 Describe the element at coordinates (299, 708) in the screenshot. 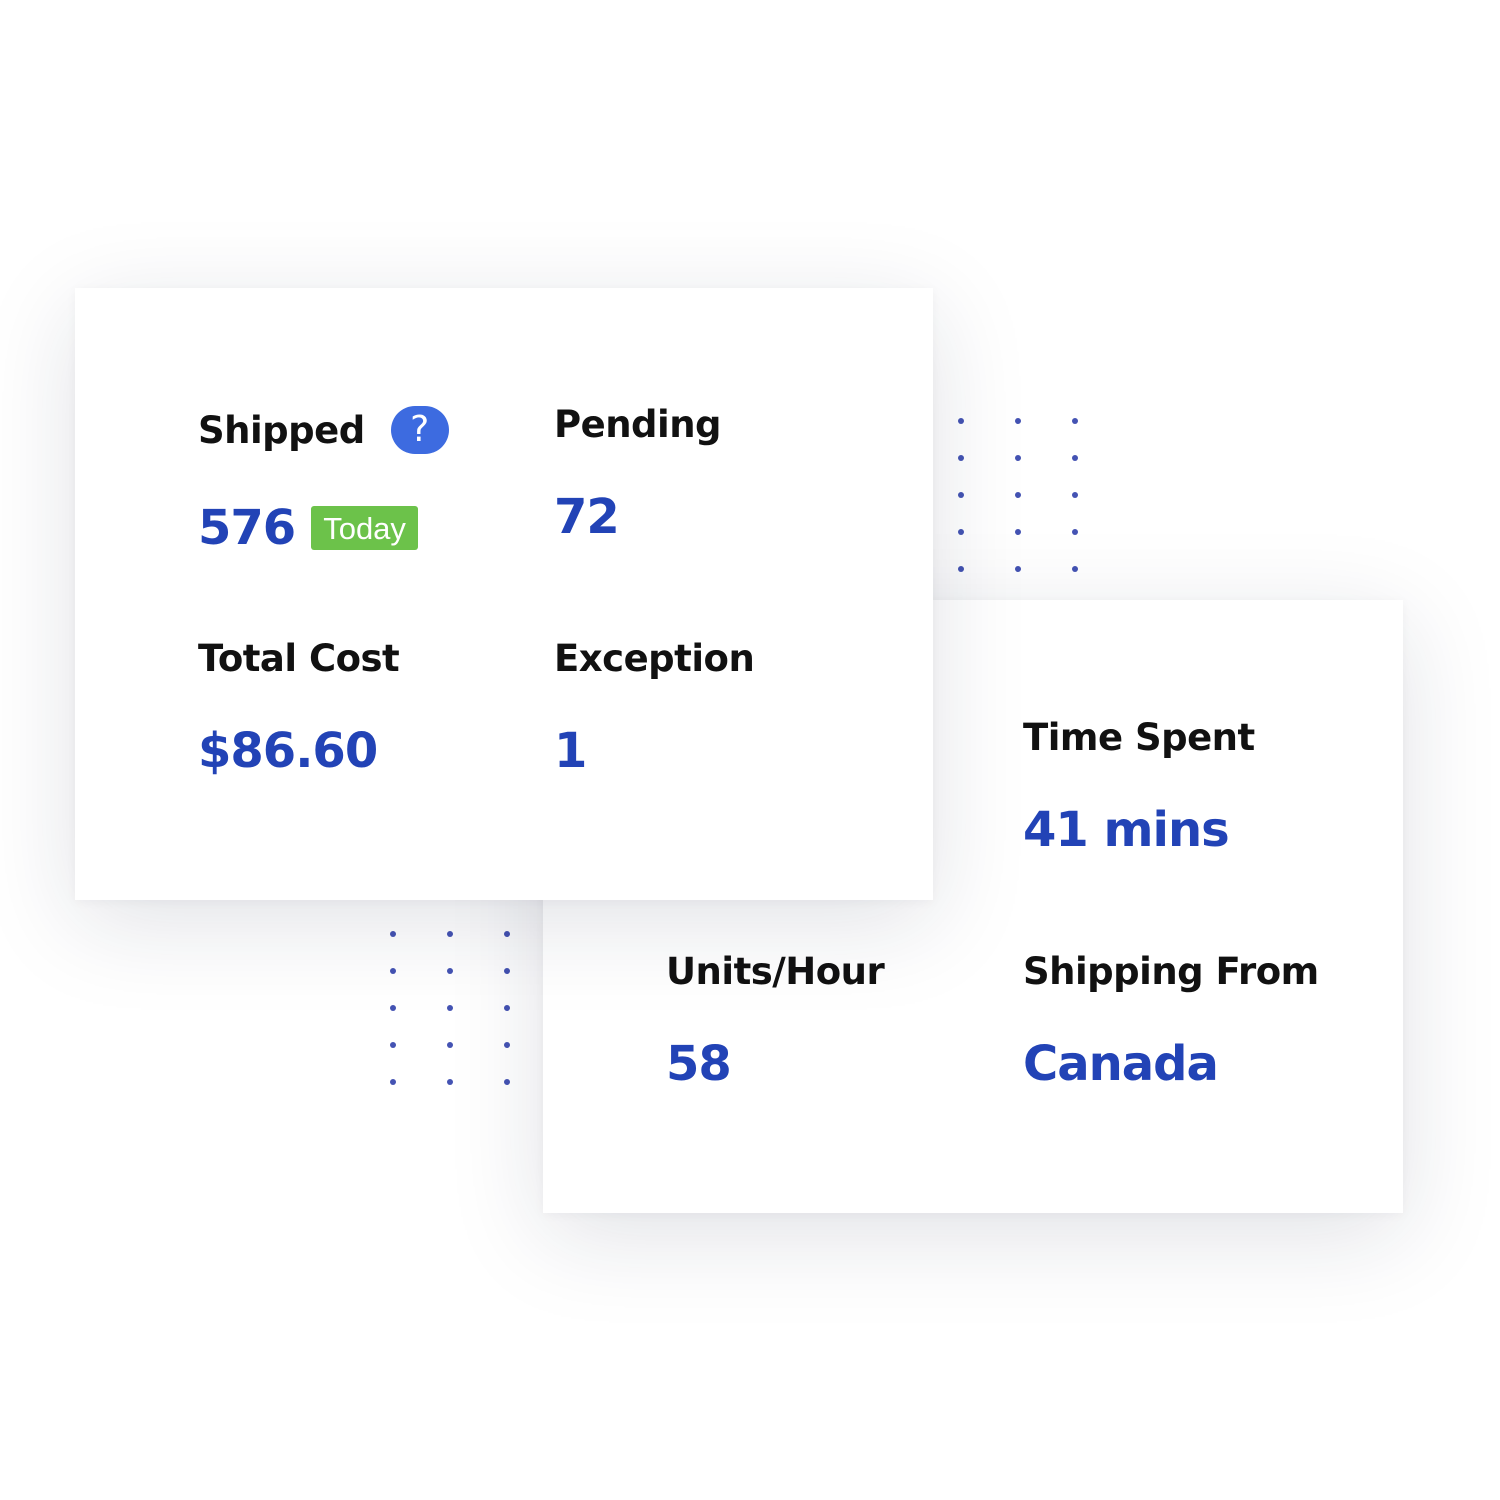

I see `metric-total-cost: Total Cost $86.60` at that location.